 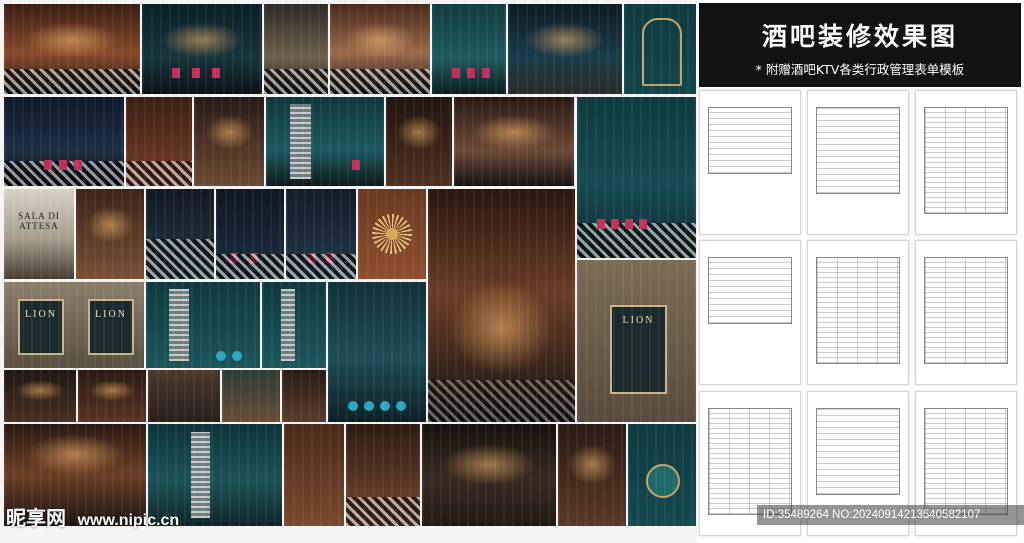 What do you see at coordinates (128, 520) in the screenshot?
I see `watermark-url: www.nipic.cn` at bounding box center [128, 520].